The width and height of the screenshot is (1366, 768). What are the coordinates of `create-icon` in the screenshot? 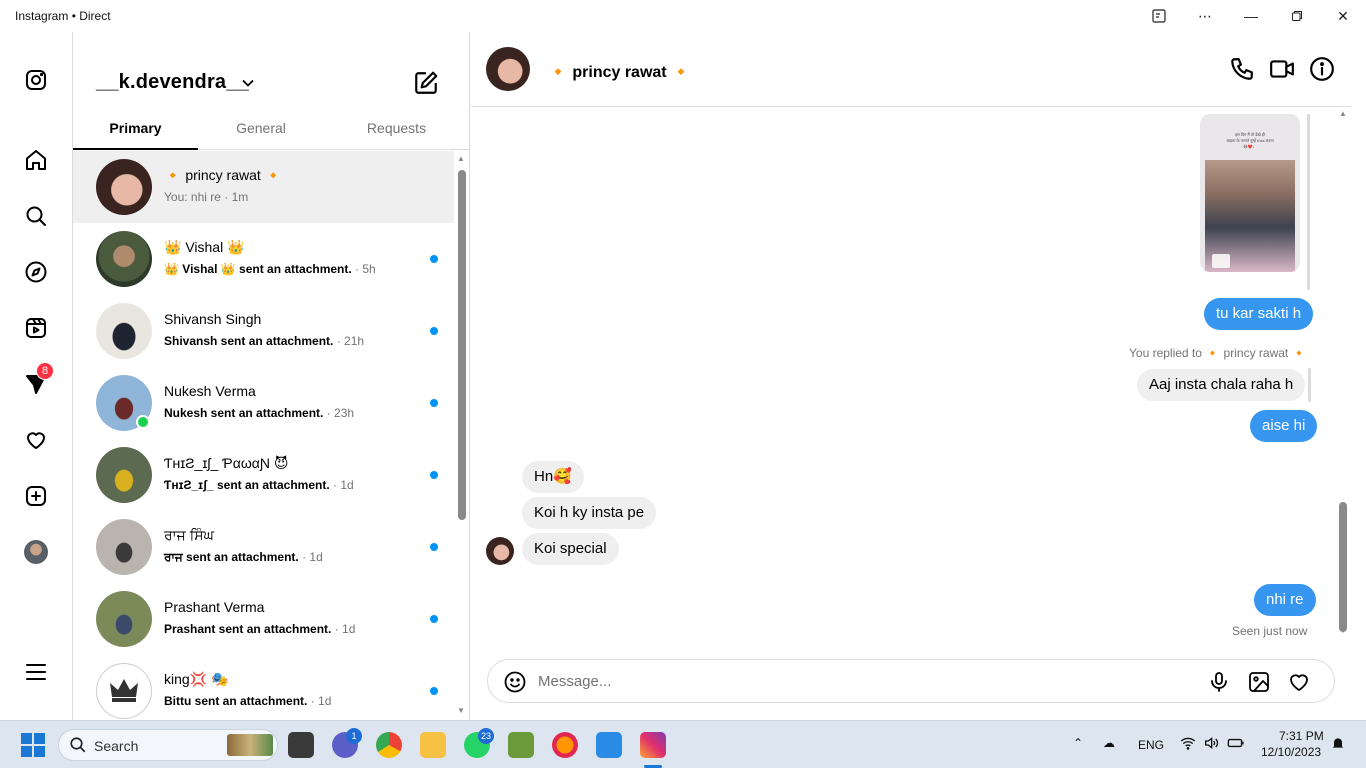 It's located at (36, 496).